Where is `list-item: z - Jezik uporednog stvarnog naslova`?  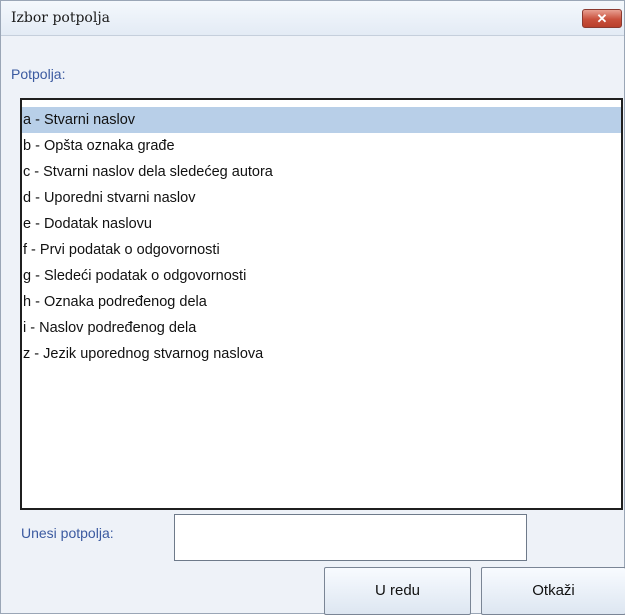
list-item: z - Jezik uporednog stvarnog naslova is located at coordinates (321, 354).